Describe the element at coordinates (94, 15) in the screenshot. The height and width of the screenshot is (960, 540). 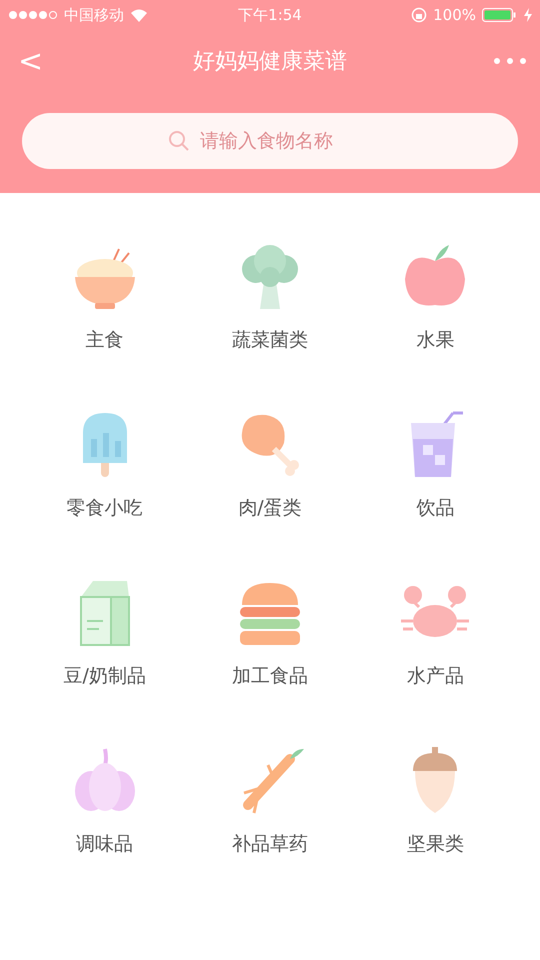
I see `carrier-name: 中国移动` at that location.